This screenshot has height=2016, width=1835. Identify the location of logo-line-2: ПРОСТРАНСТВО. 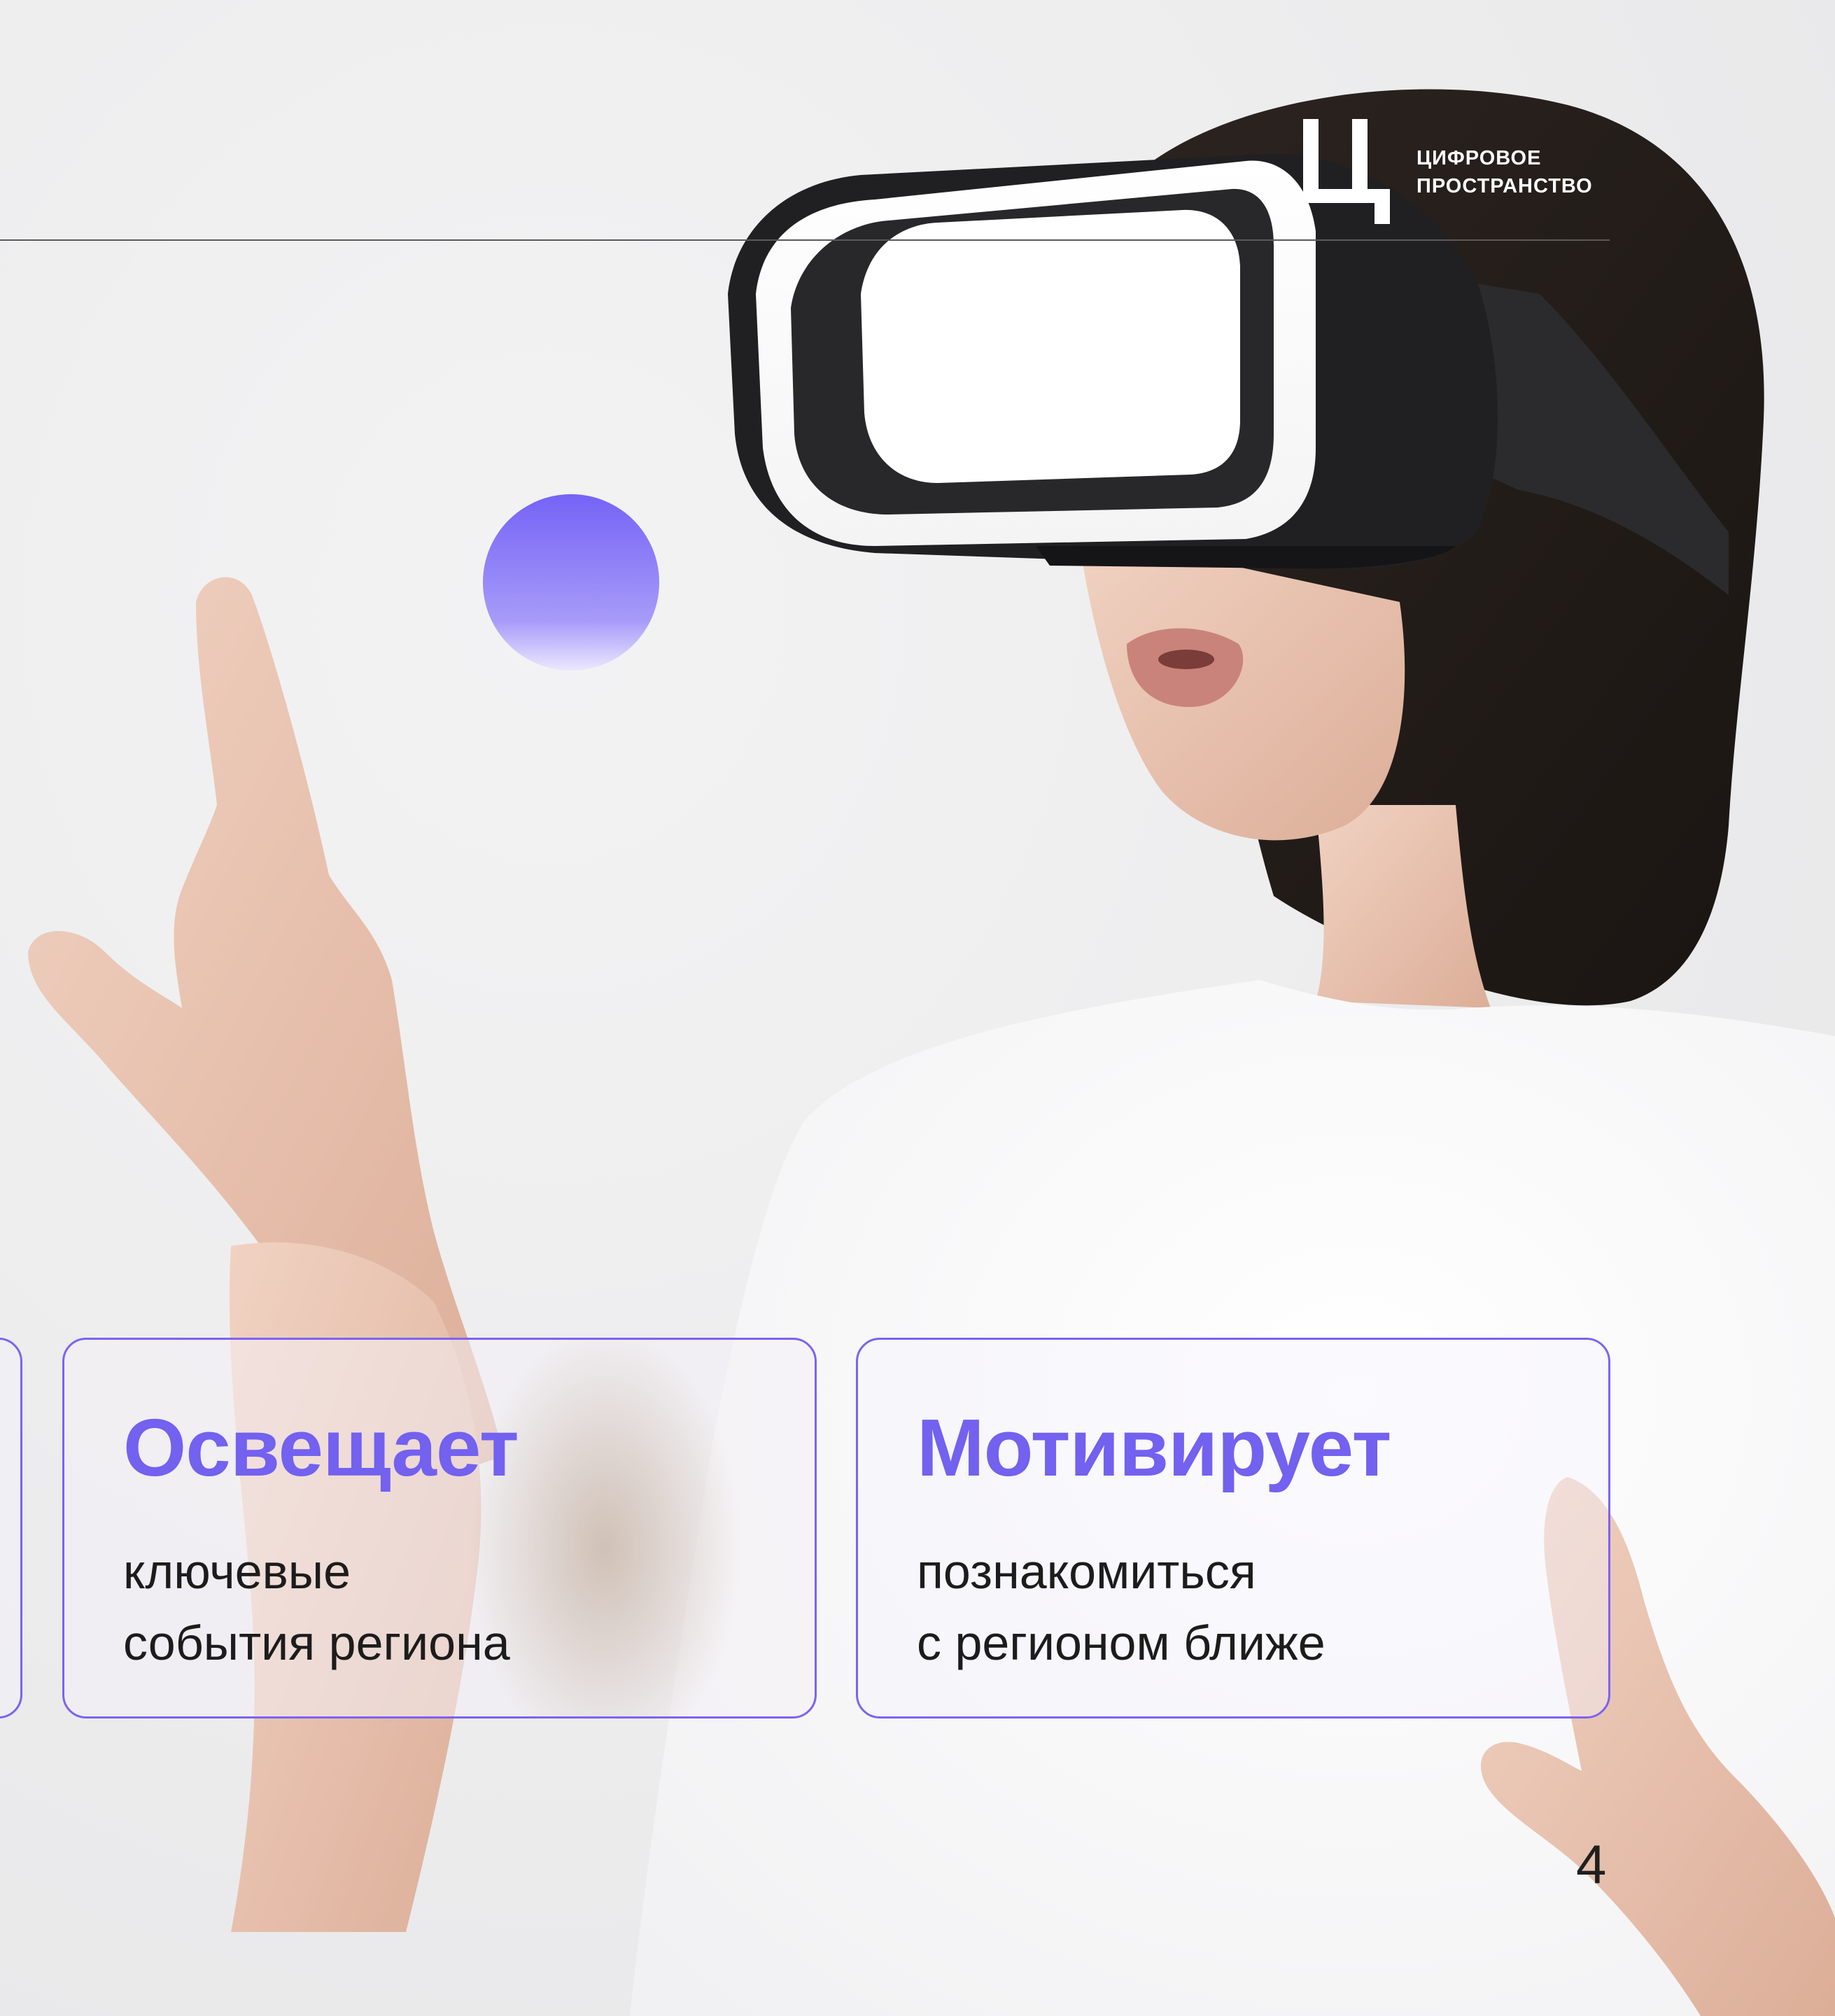
(1505, 186).